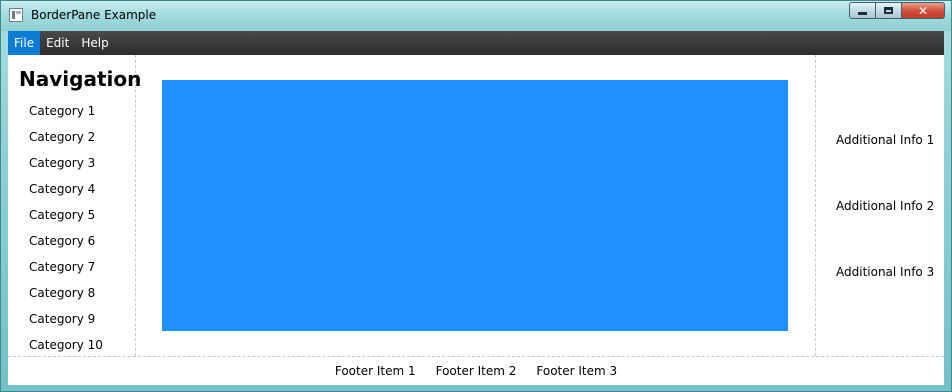 The height and width of the screenshot is (392, 952). I want to click on close-icon: ✕, so click(923, 10).